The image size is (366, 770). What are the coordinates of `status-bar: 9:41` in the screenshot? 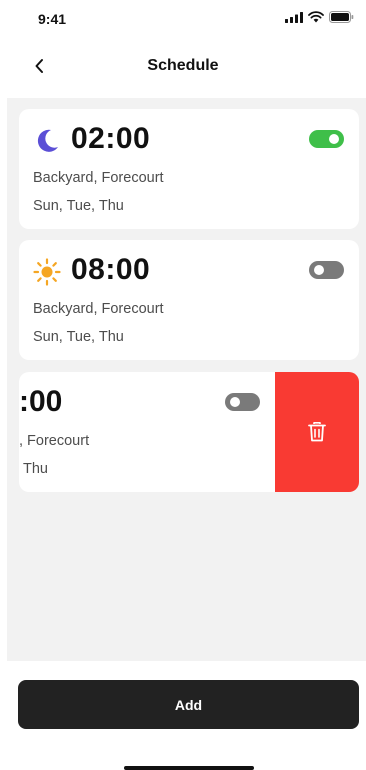 It's located at (183, 18).